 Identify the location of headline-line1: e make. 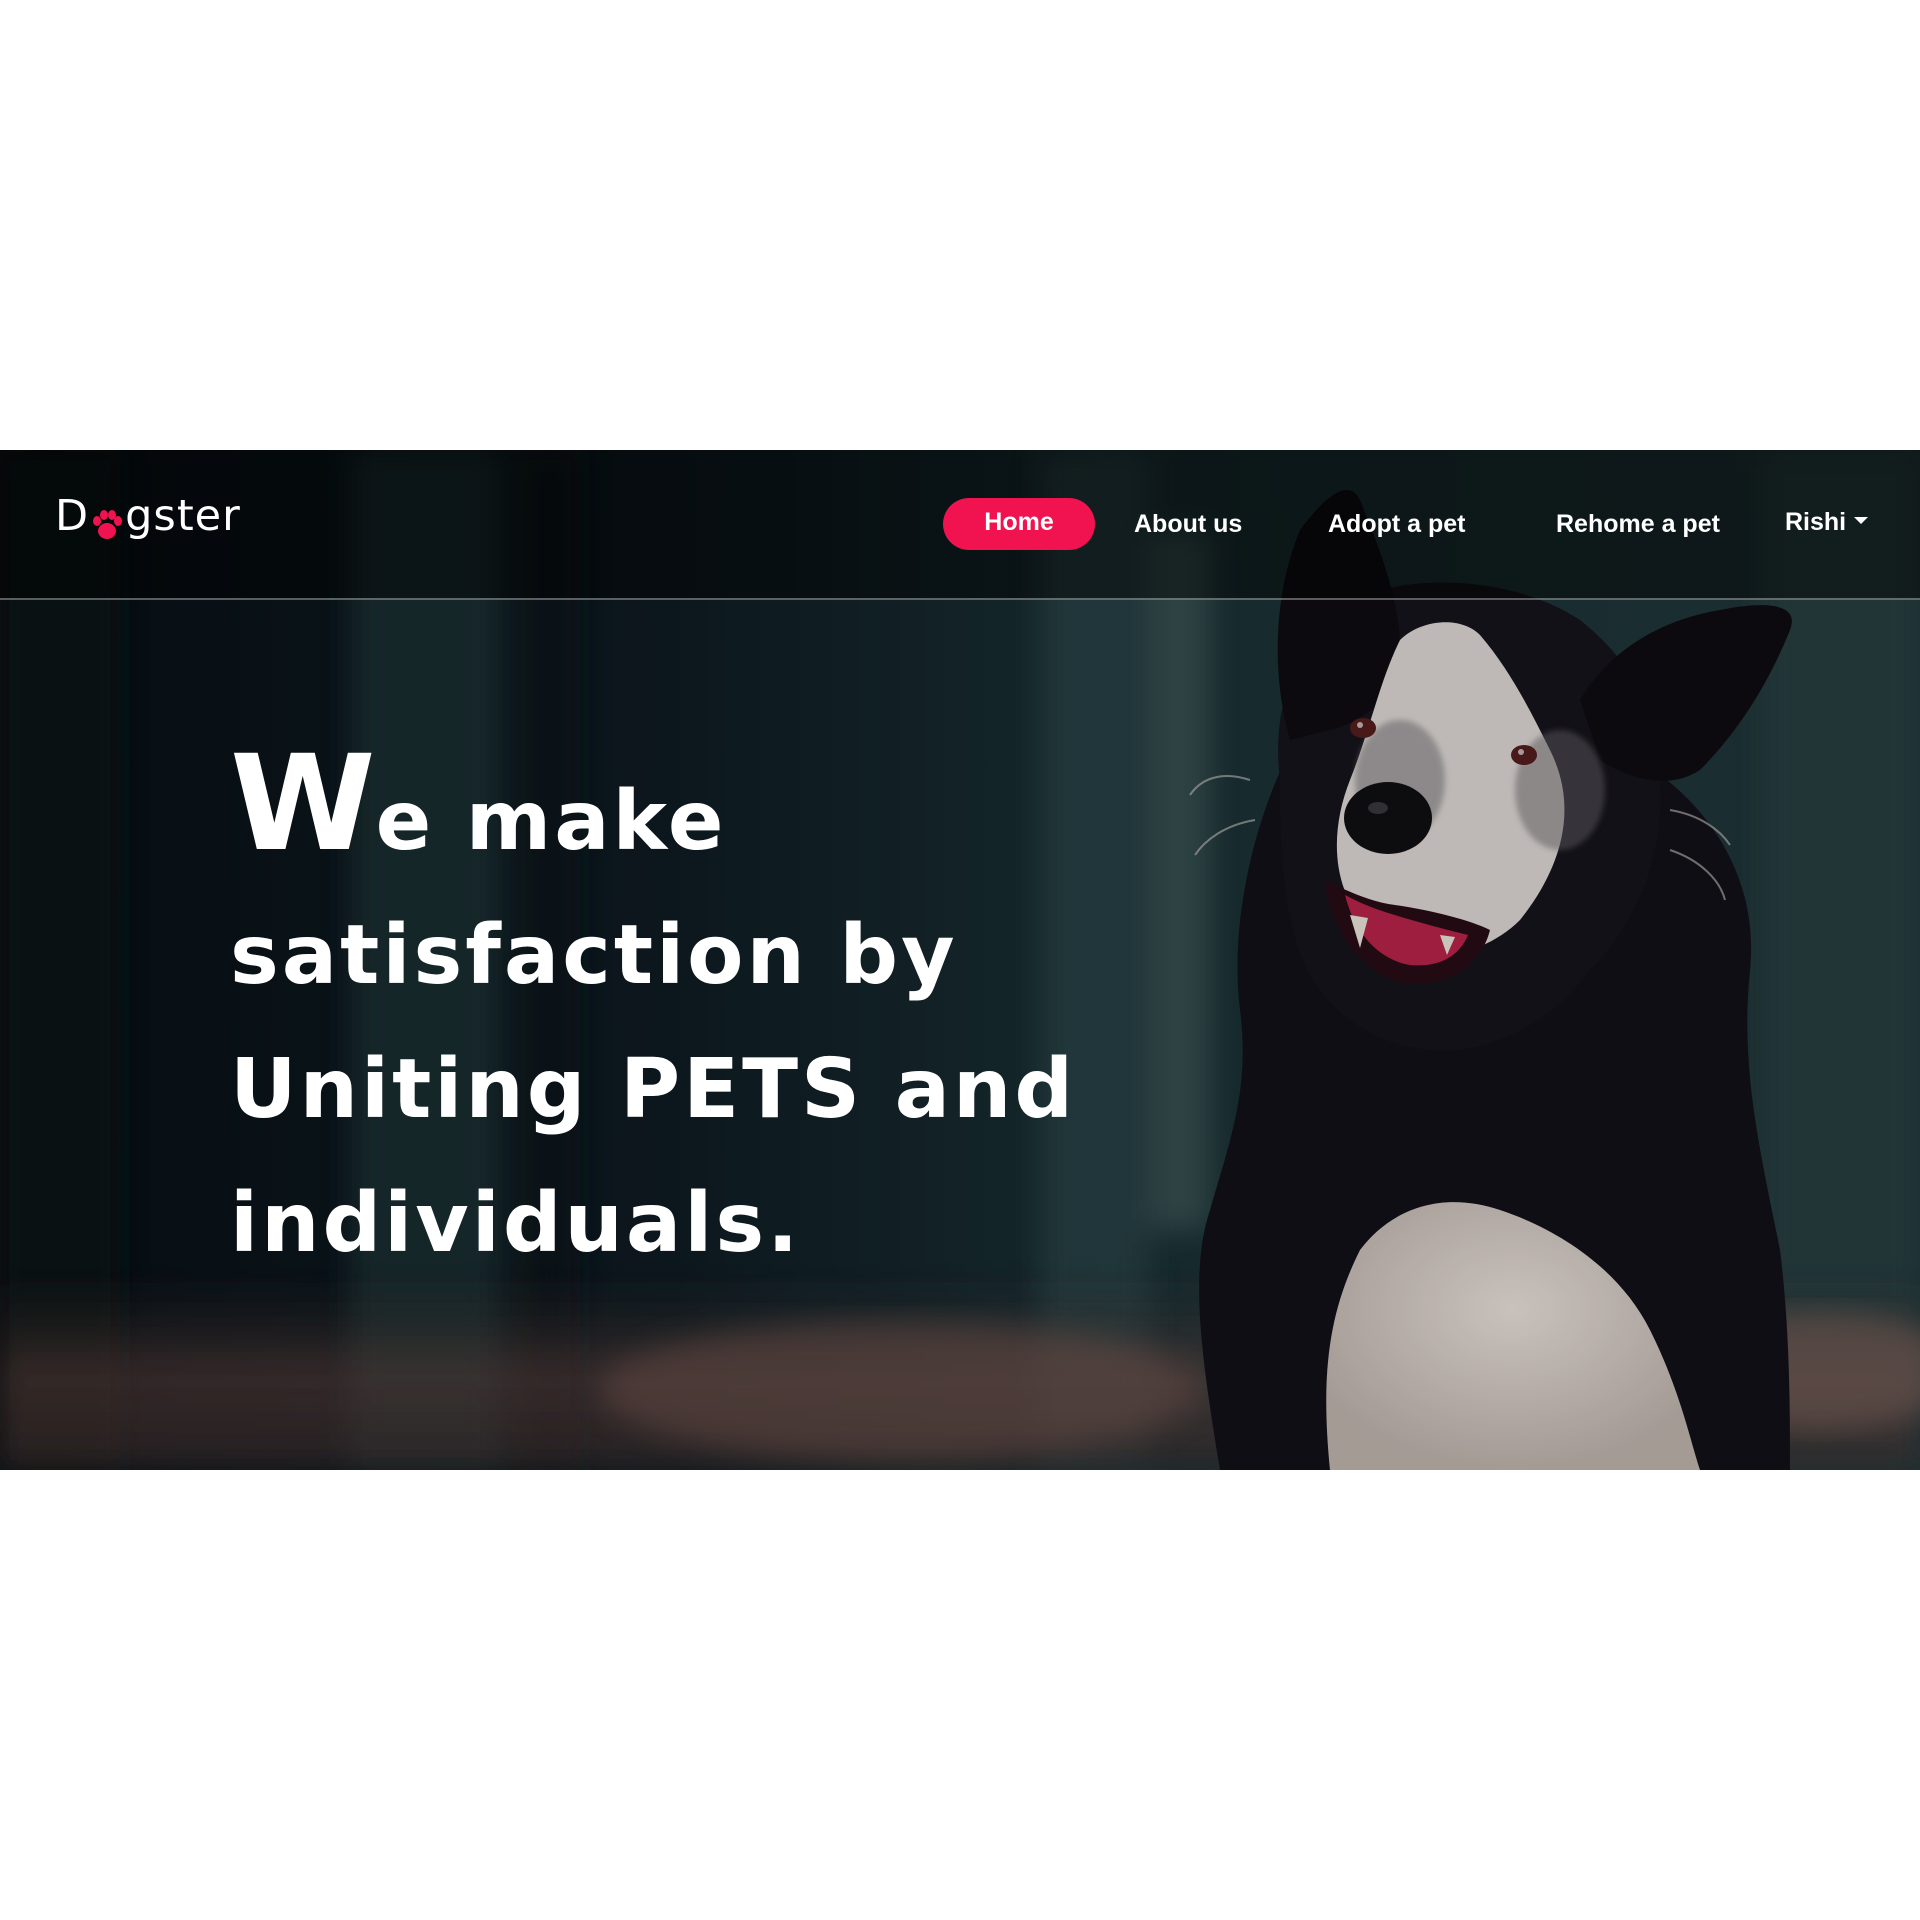
(551, 821).